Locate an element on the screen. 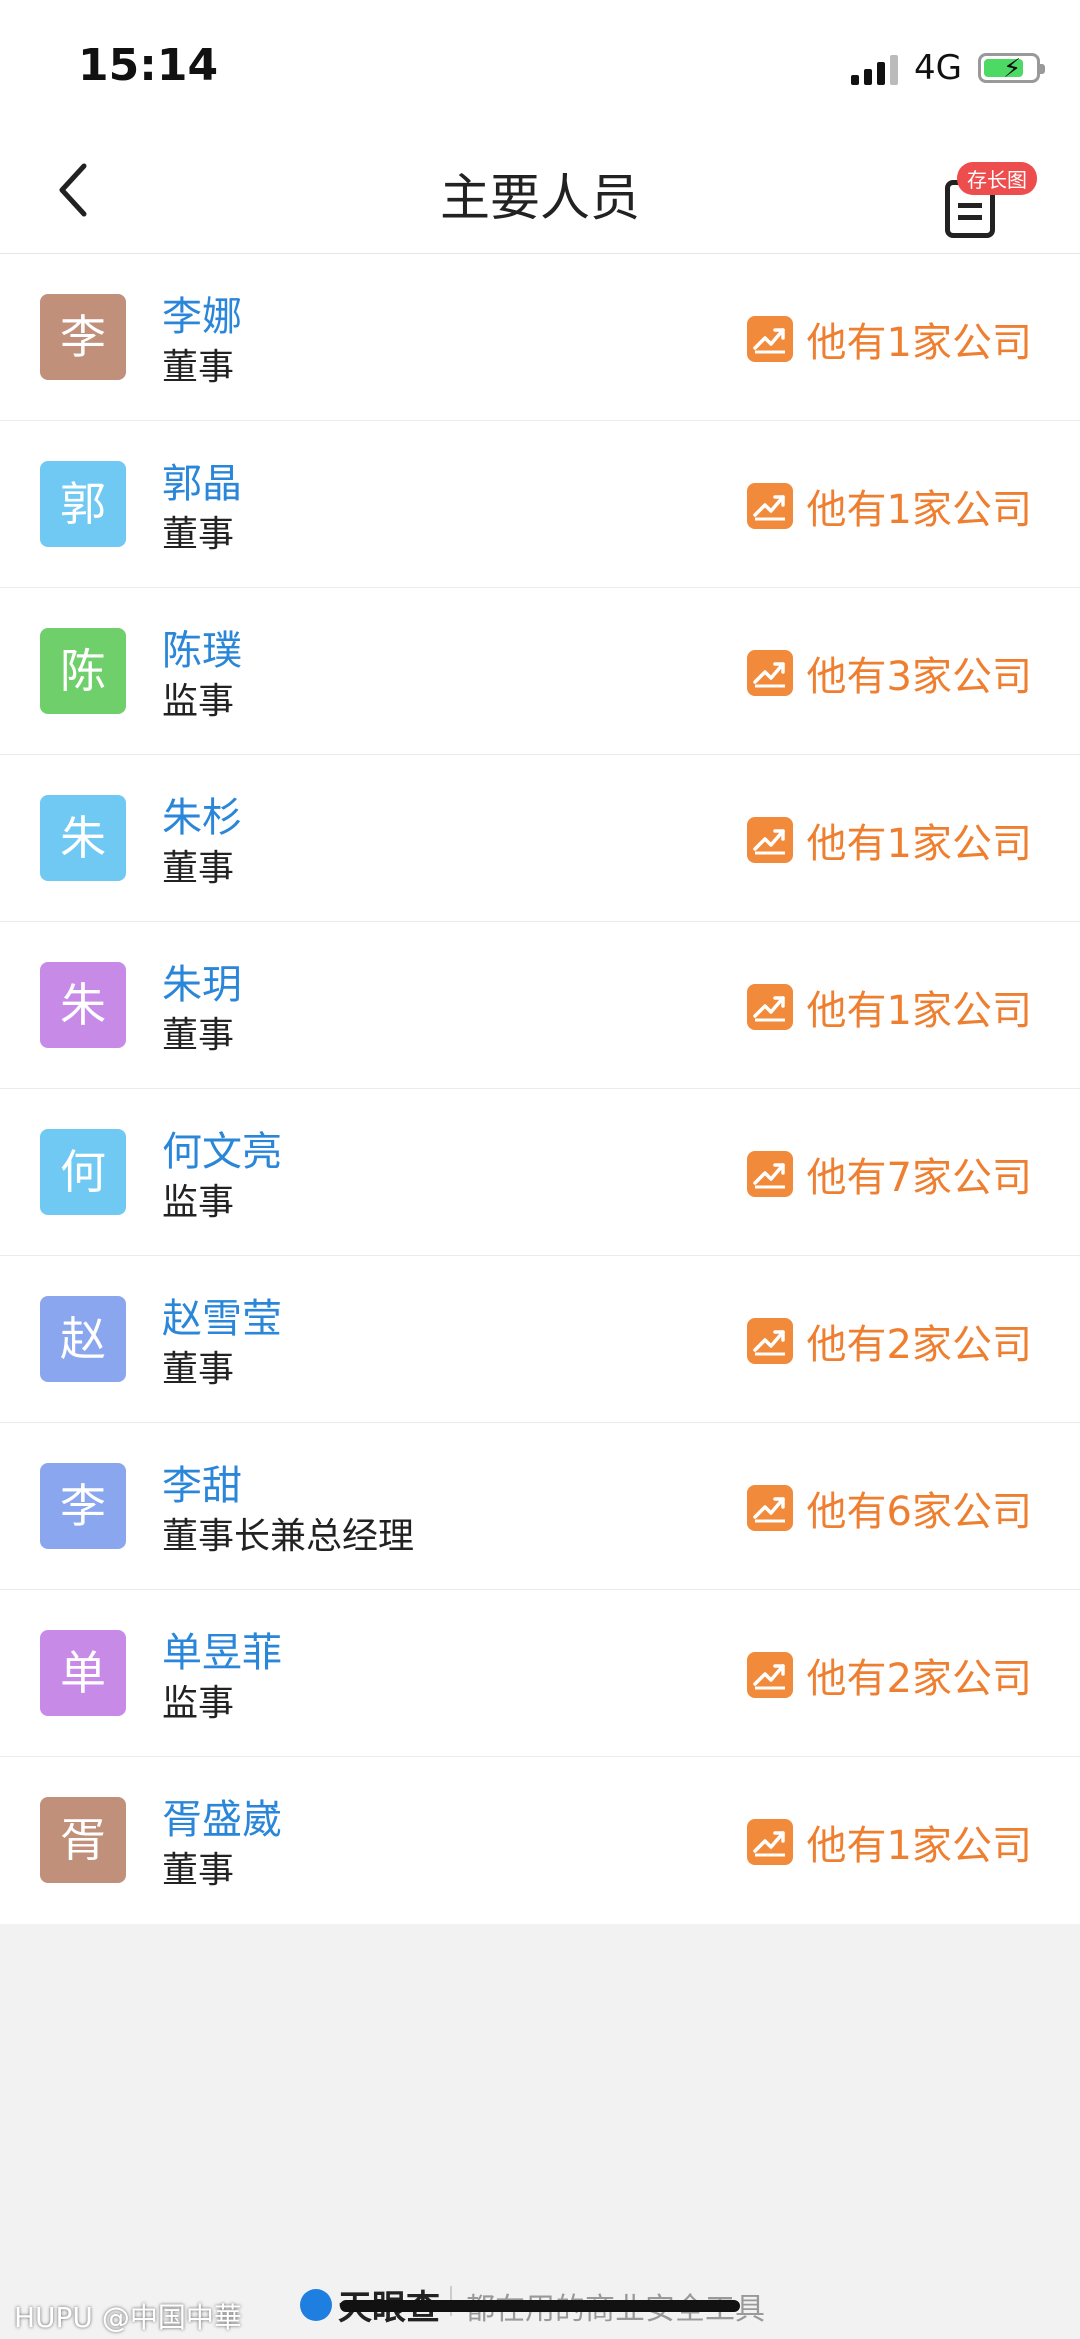  person-row: 陈陈璞监事 他有3家公司 is located at coordinates (540, 671).